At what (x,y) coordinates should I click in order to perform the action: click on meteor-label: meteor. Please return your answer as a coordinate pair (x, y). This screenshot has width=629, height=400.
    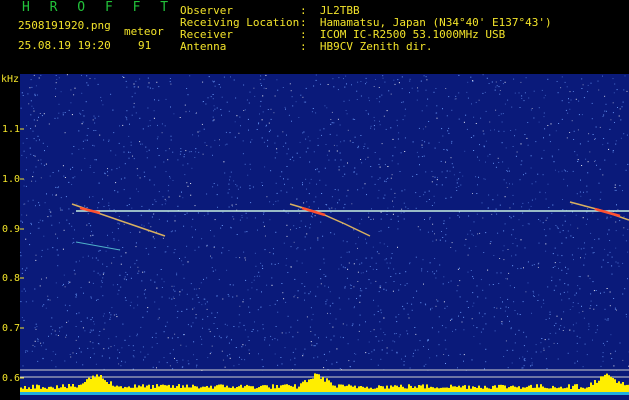
    Looking at the image, I should click on (144, 31).